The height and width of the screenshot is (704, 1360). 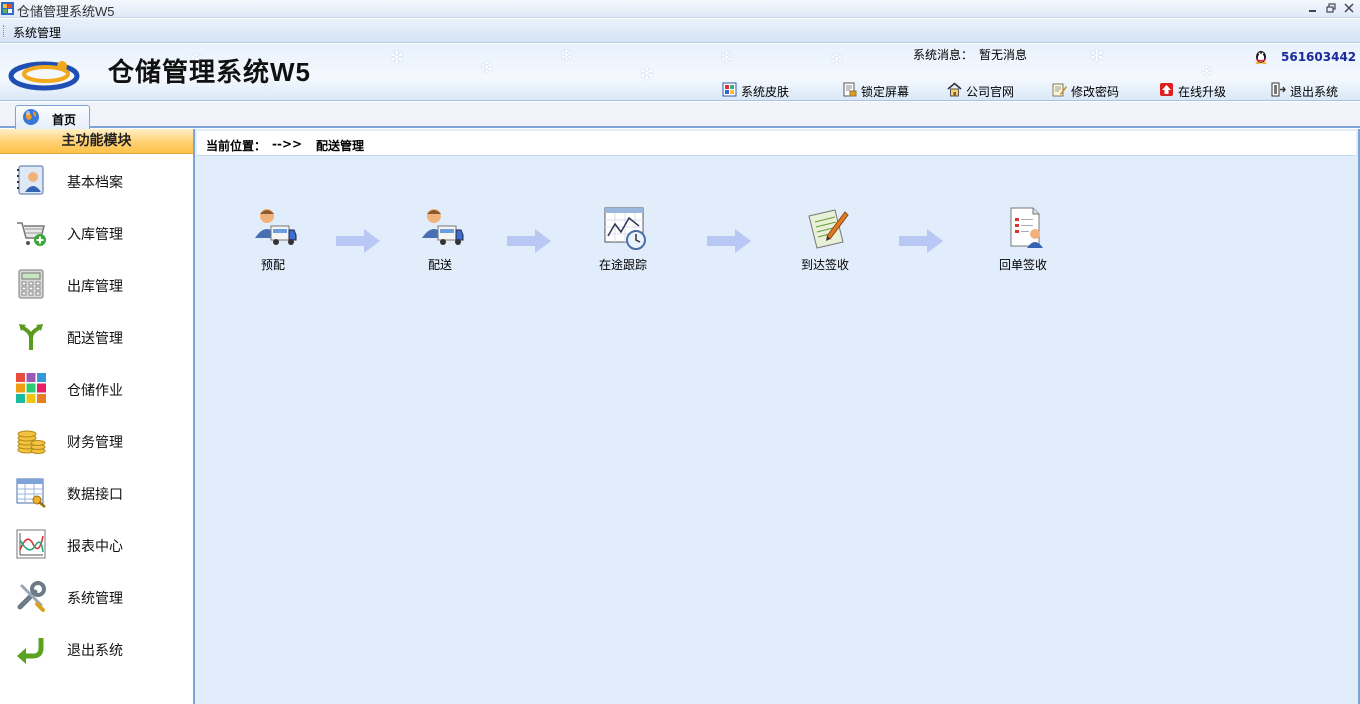 What do you see at coordinates (680, 115) in the screenshot?
I see `tab-strip: 首页` at bounding box center [680, 115].